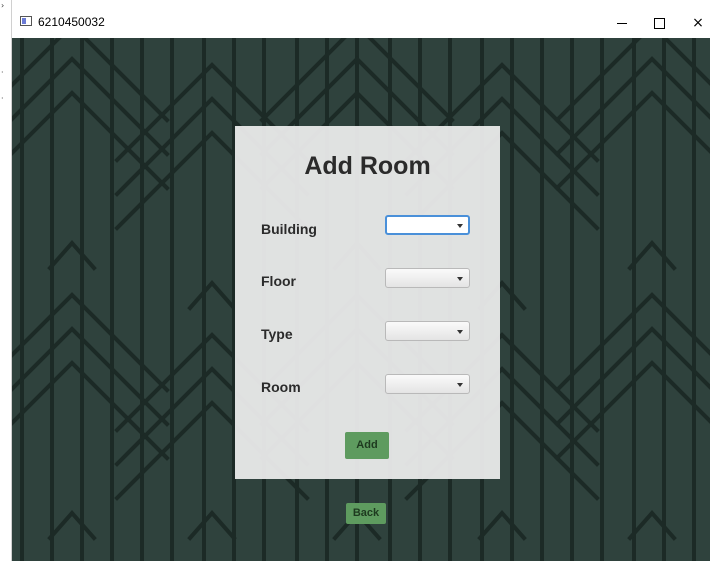 The image size is (710, 561). What do you see at coordinates (71, 22) in the screenshot?
I see `window-title: 6210450032` at bounding box center [71, 22].